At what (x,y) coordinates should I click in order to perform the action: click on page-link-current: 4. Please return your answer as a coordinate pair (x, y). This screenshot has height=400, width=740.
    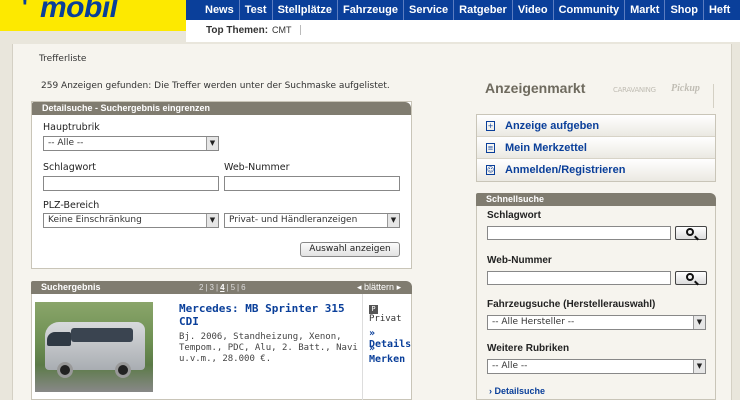
    Looking at the image, I should click on (222, 287).